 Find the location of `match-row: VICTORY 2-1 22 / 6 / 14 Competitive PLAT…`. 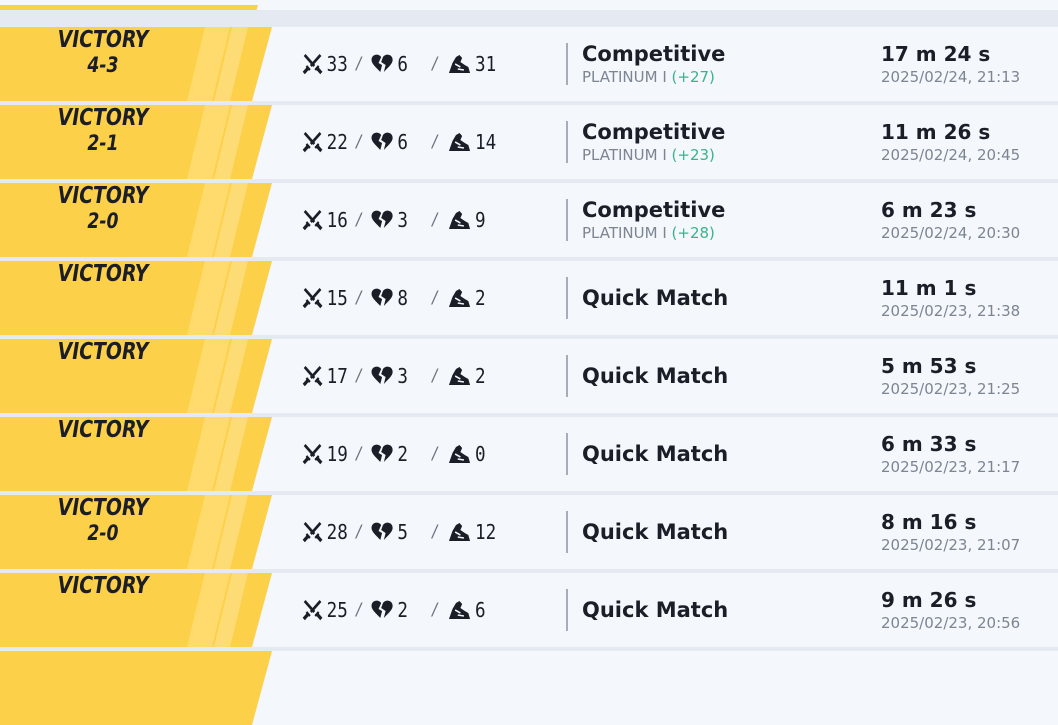

match-row: VICTORY 2-1 22 / 6 / 14 Competitive PLAT… is located at coordinates (529, 142).